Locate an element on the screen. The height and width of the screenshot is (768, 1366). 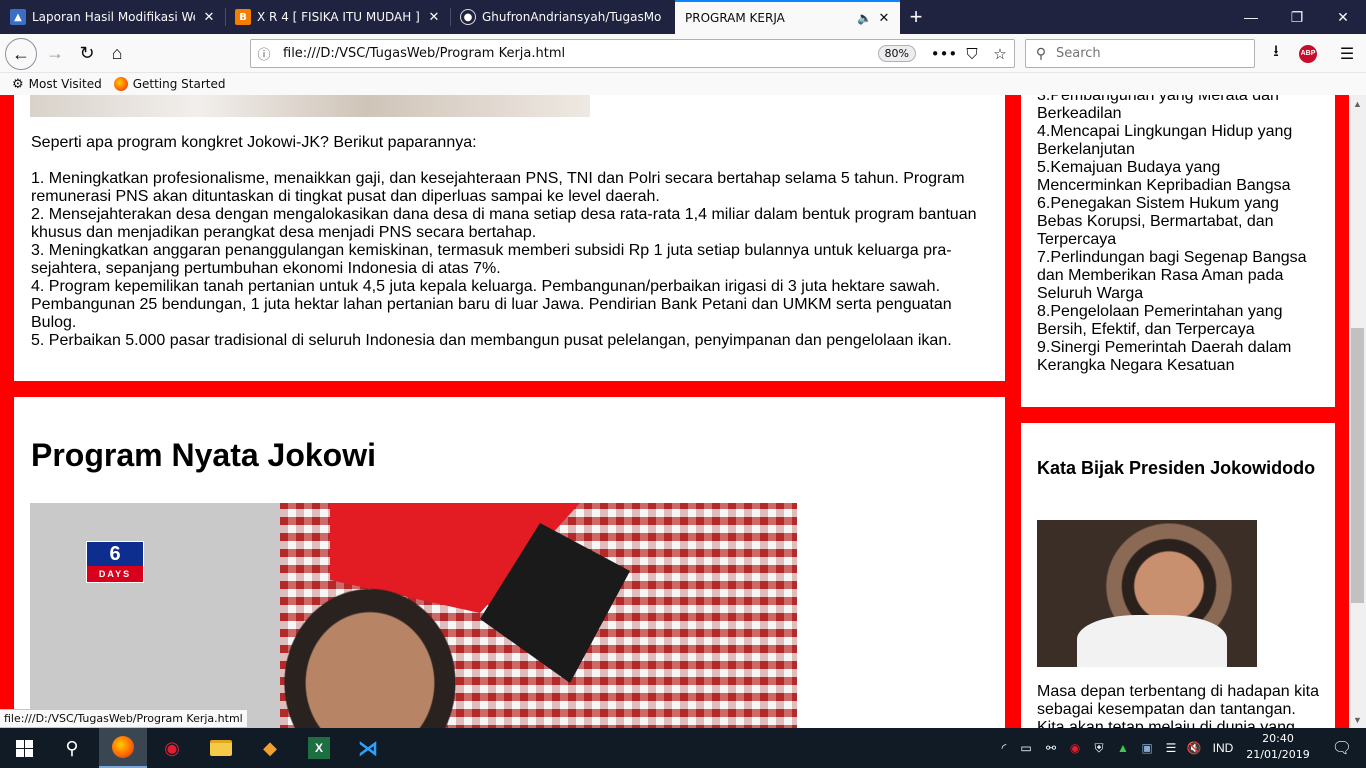
tab-title: X R 4 [ FISIKA ITU MUDAH ] is located at coordinates (338, 17).